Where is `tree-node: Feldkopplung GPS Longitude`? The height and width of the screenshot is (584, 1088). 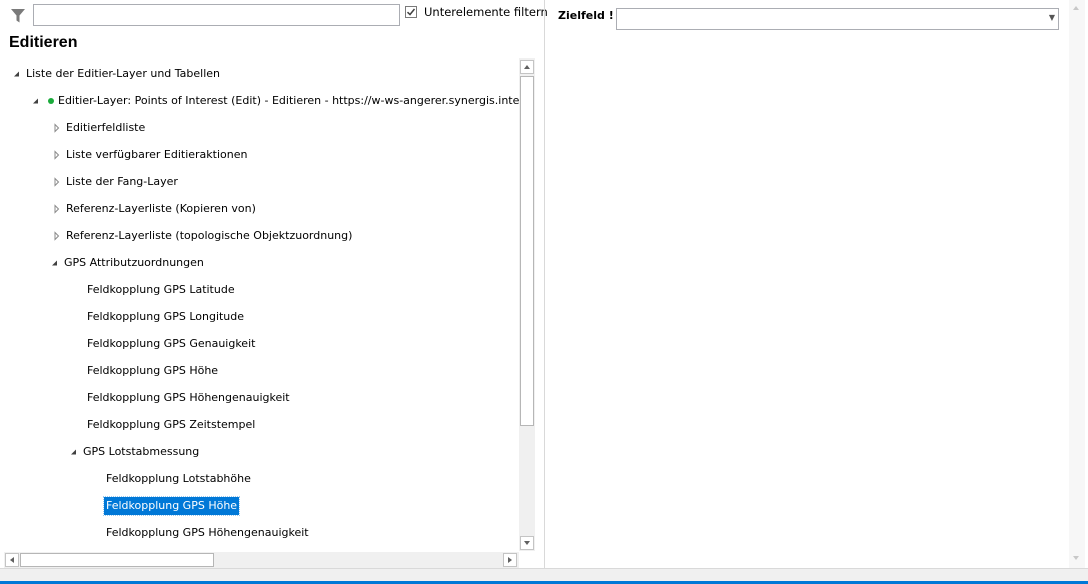
tree-node: Feldkopplung GPS Longitude is located at coordinates (259, 317).